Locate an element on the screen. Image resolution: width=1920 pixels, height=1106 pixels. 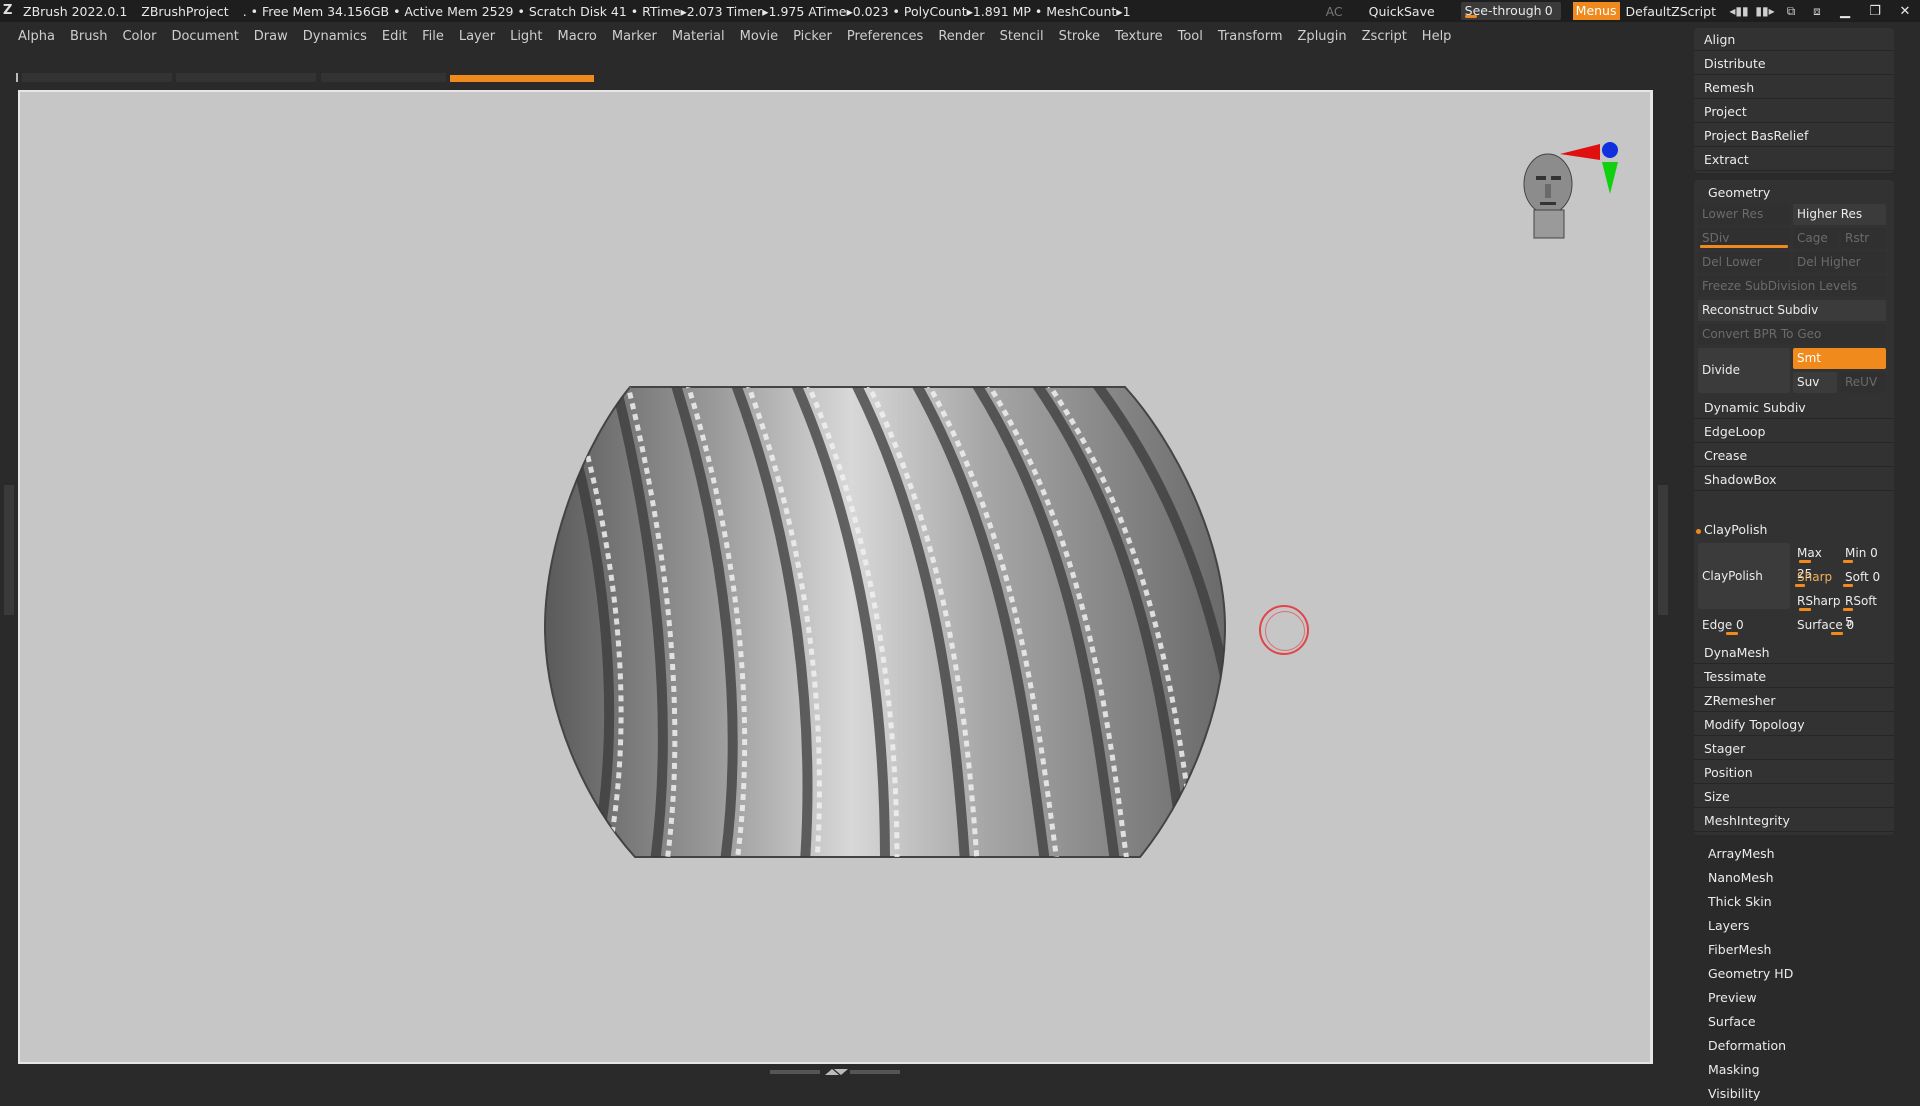
edge-slider: Edge 0 is located at coordinates (1744, 625).